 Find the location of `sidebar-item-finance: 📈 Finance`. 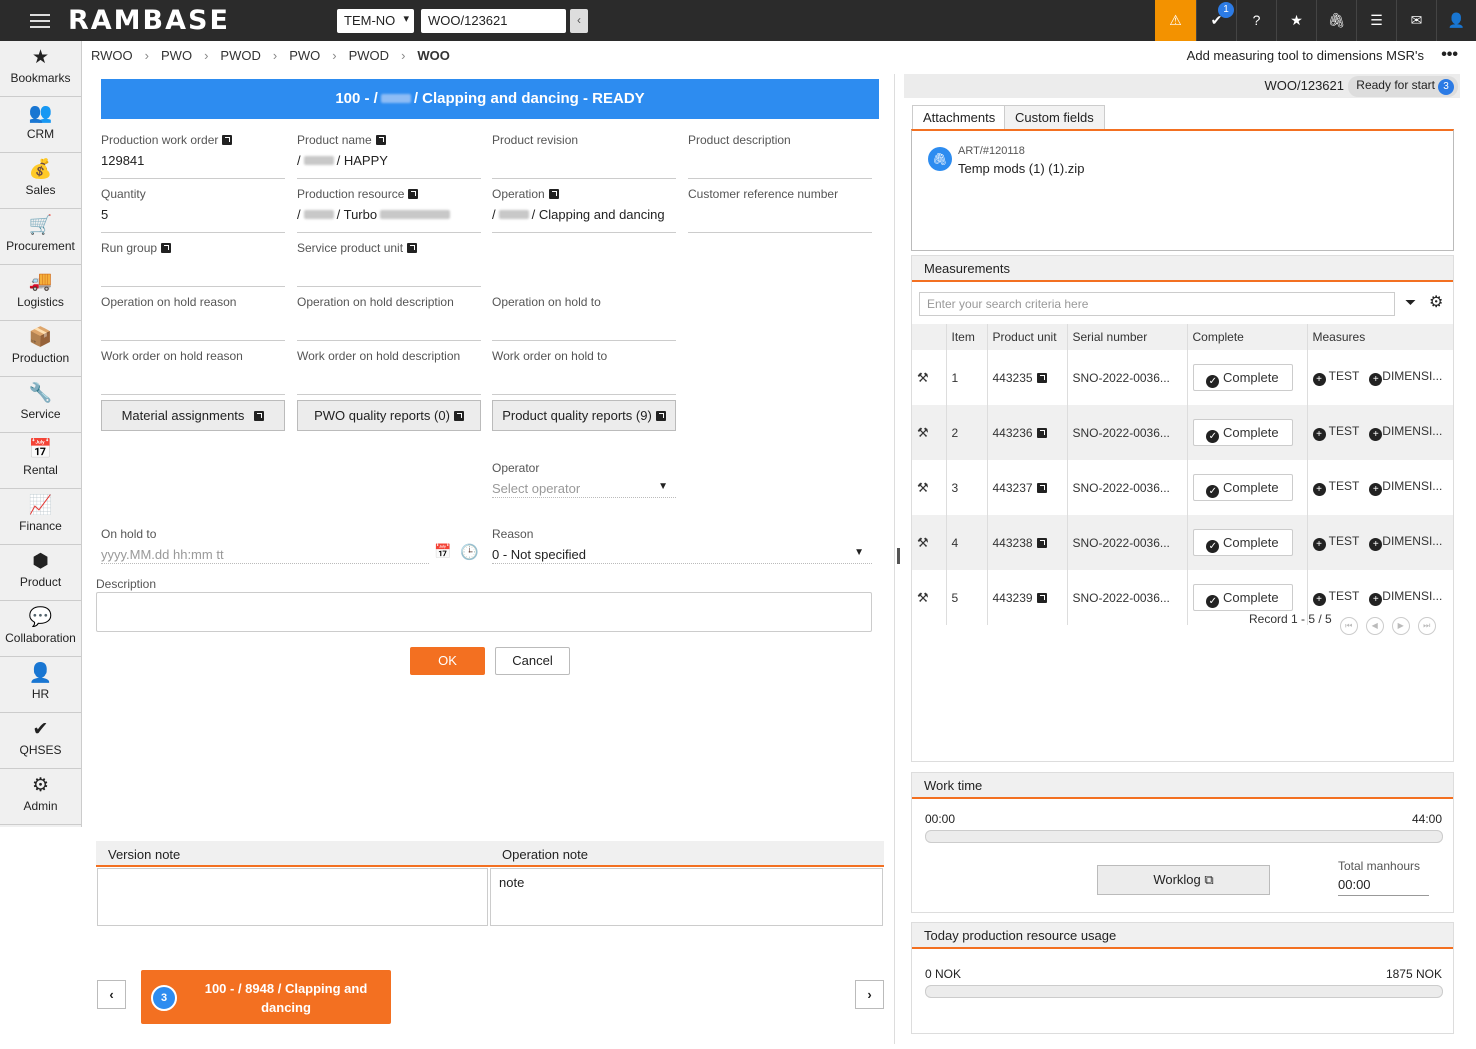

sidebar-item-finance: 📈 Finance is located at coordinates (40, 517).